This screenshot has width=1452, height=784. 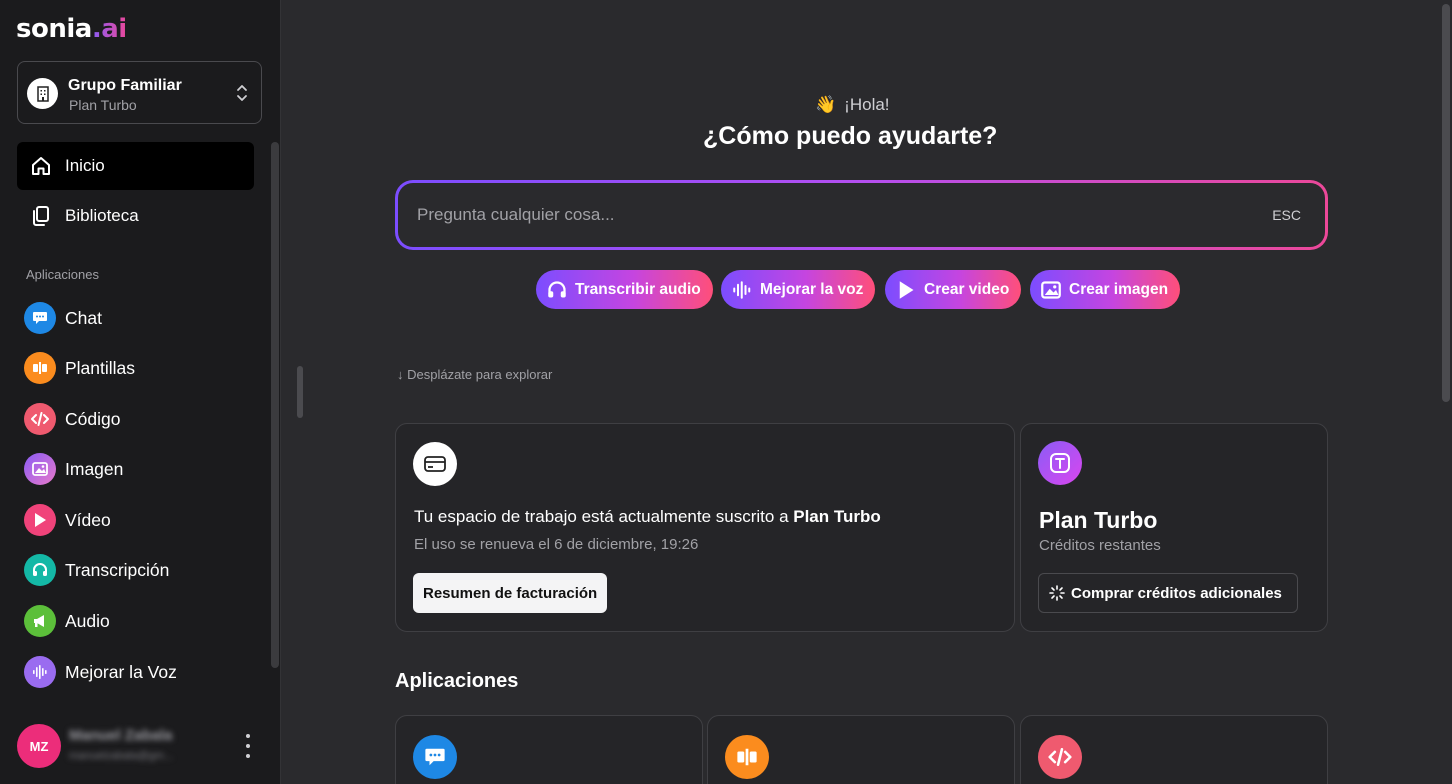 I want to click on app-card-codigo, so click(x=1174, y=749).